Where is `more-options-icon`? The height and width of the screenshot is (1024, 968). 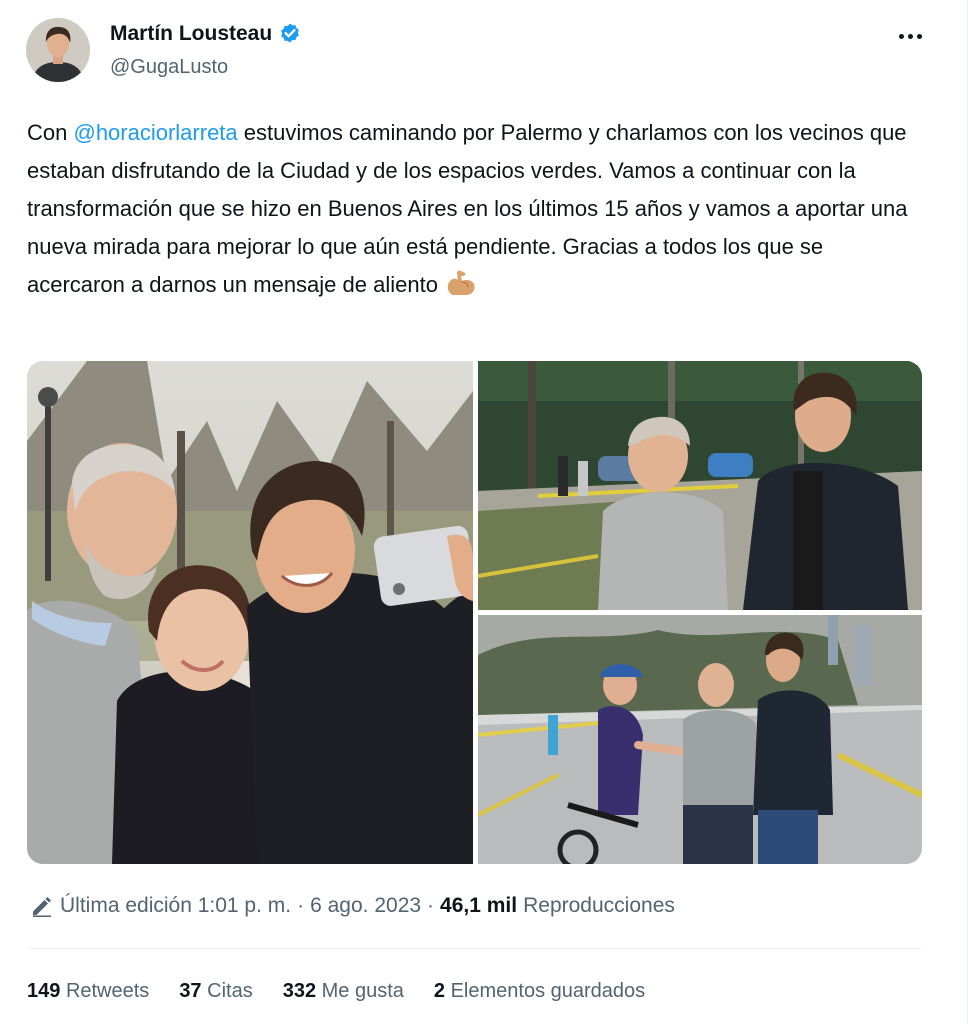 more-options-icon is located at coordinates (910, 36).